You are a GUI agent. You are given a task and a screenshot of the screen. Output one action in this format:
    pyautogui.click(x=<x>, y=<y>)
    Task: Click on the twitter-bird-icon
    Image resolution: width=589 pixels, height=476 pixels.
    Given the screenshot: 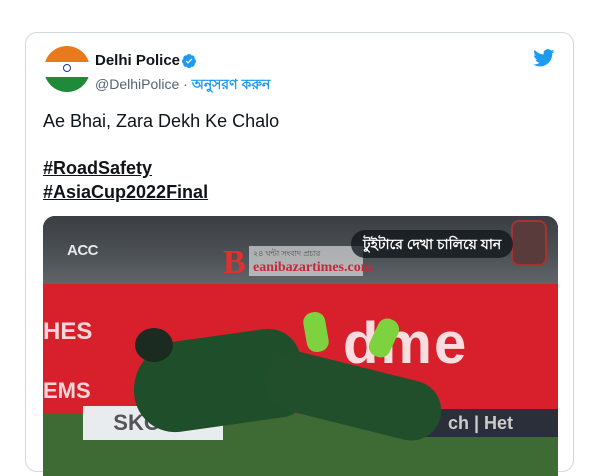 What is the action you would take?
    pyautogui.click(x=544, y=58)
    